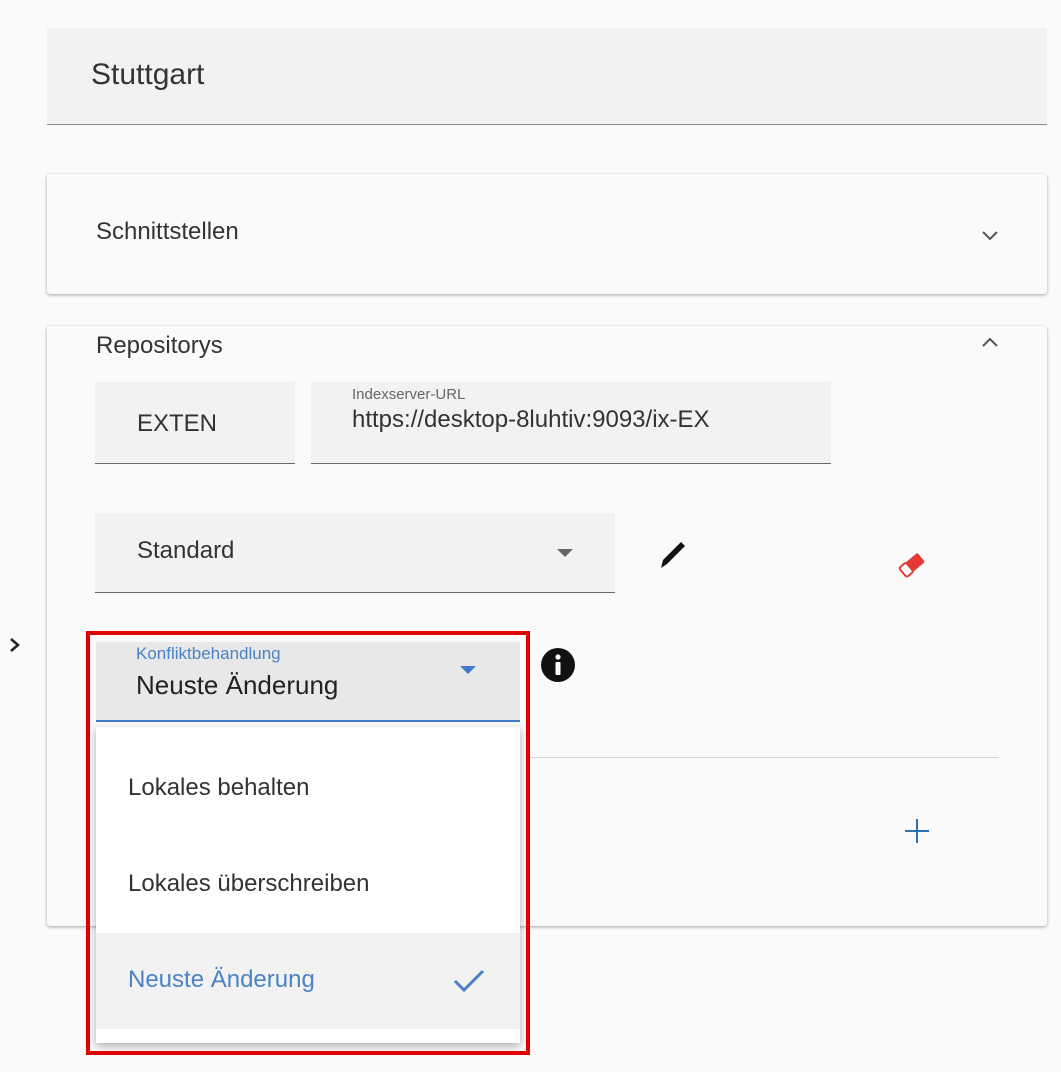  What do you see at coordinates (990, 238) in the screenshot?
I see `chevron-down-icon` at bounding box center [990, 238].